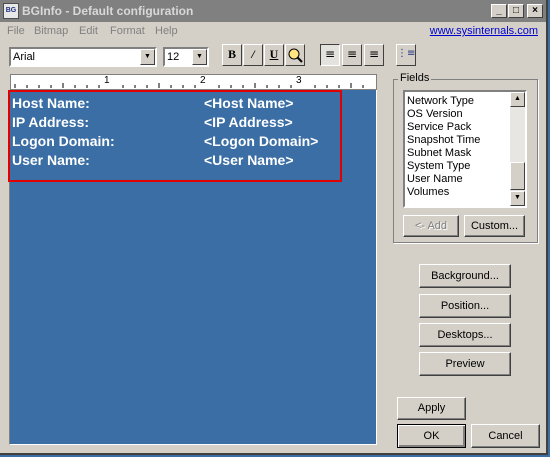 This screenshot has height=457, width=550. What do you see at coordinates (415, 78) in the screenshot?
I see `fields-group-label: Fields` at bounding box center [415, 78].